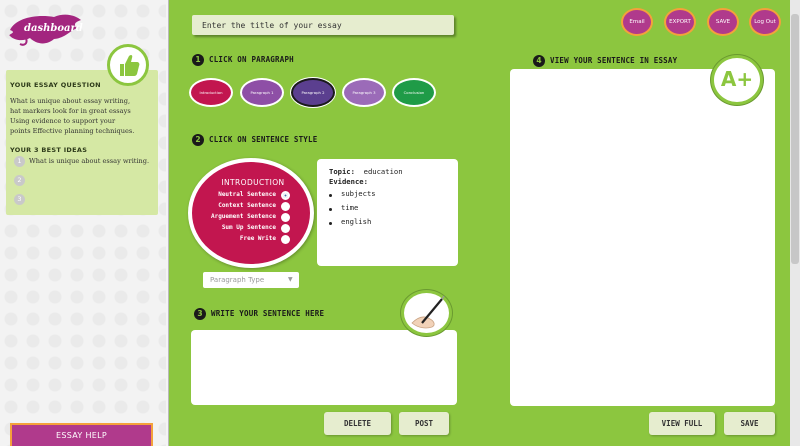 The width and height of the screenshot is (800, 446). Describe the element at coordinates (211, 92) in the screenshot. I see `paragraph-introduction-button: Introduction` at that location.